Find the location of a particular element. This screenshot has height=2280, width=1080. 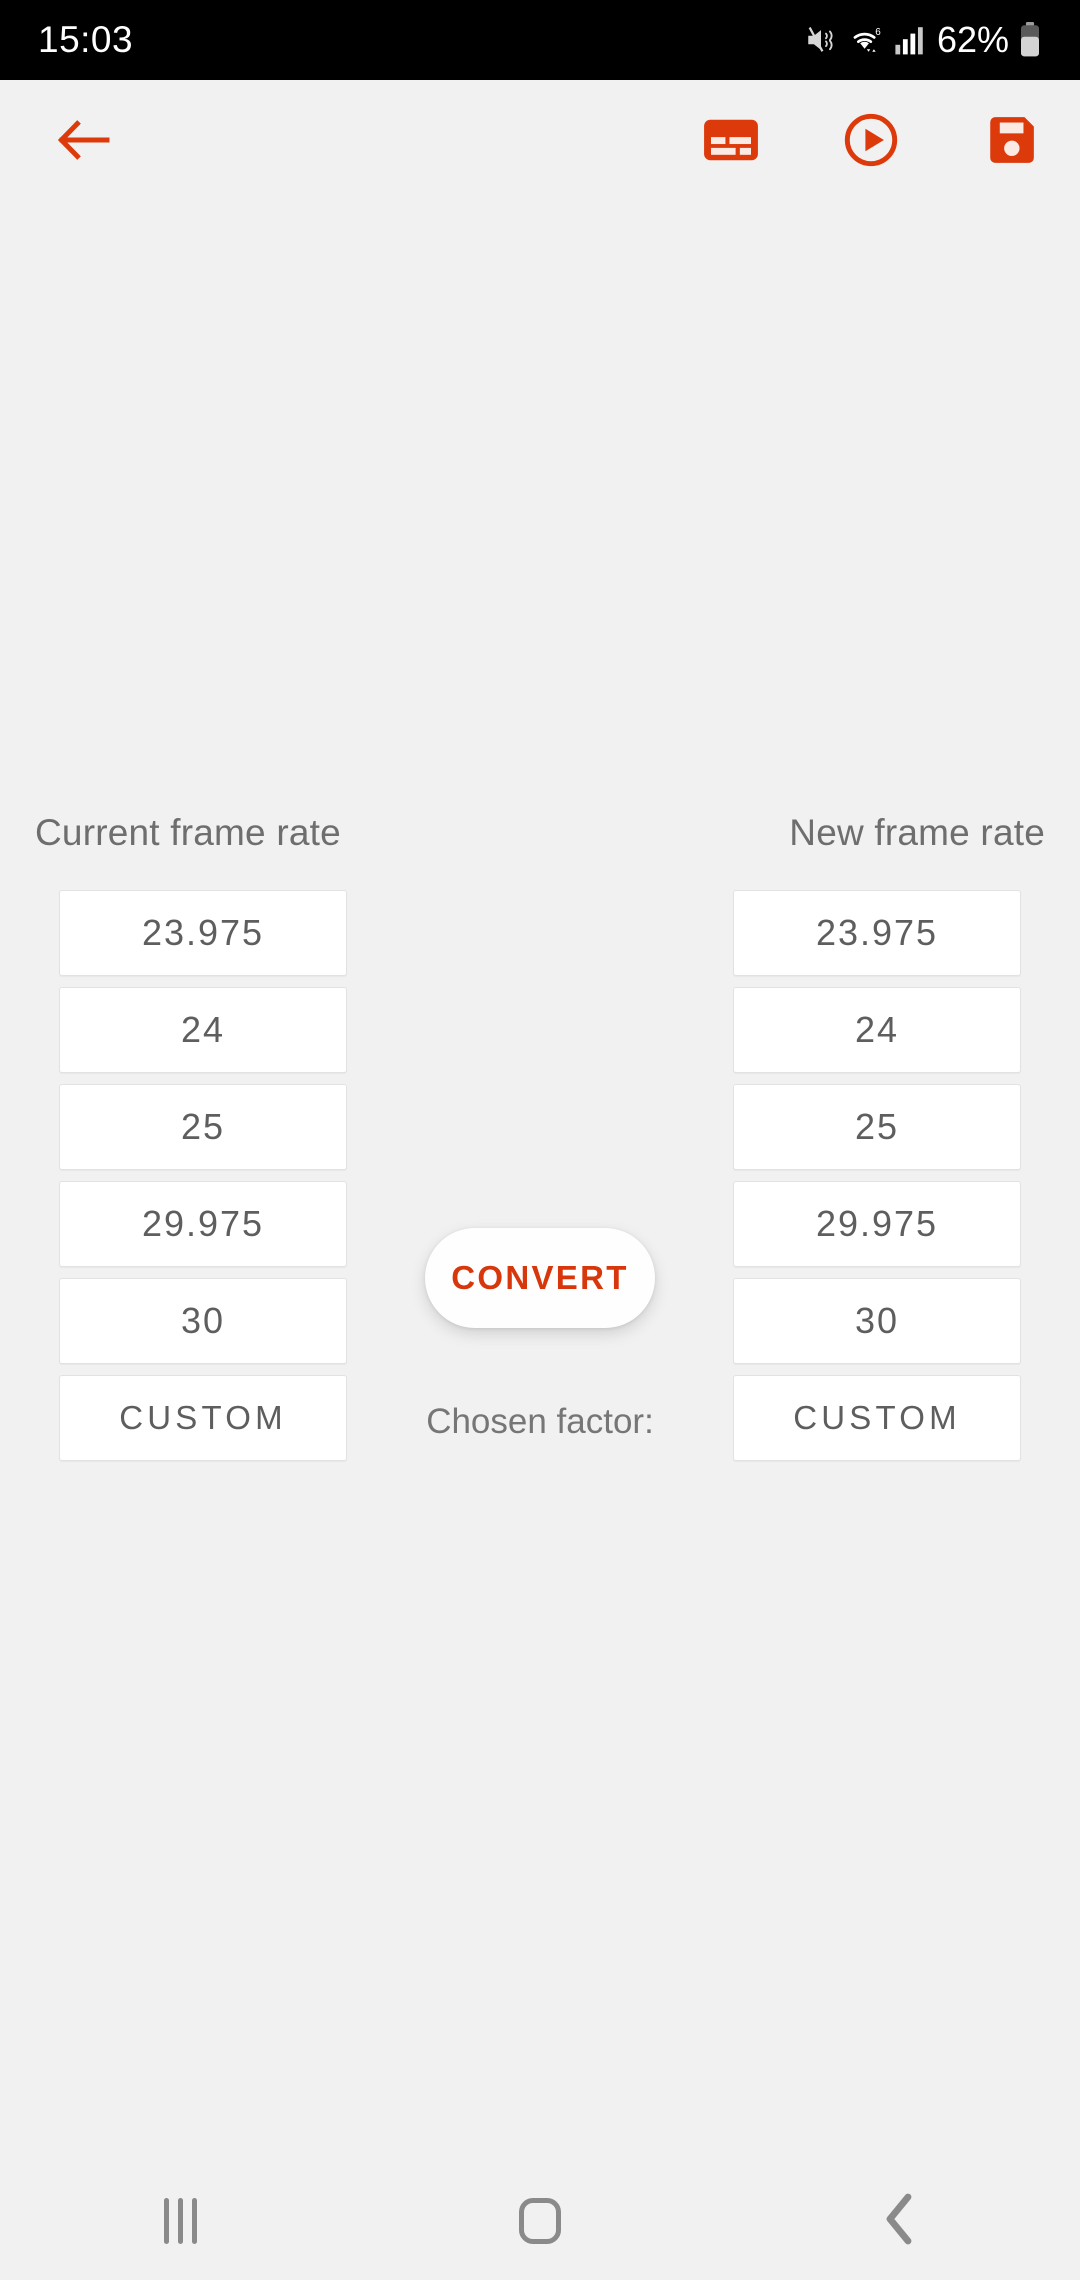

new-rate-option: 23.975 is located at coordinates (877, 933).